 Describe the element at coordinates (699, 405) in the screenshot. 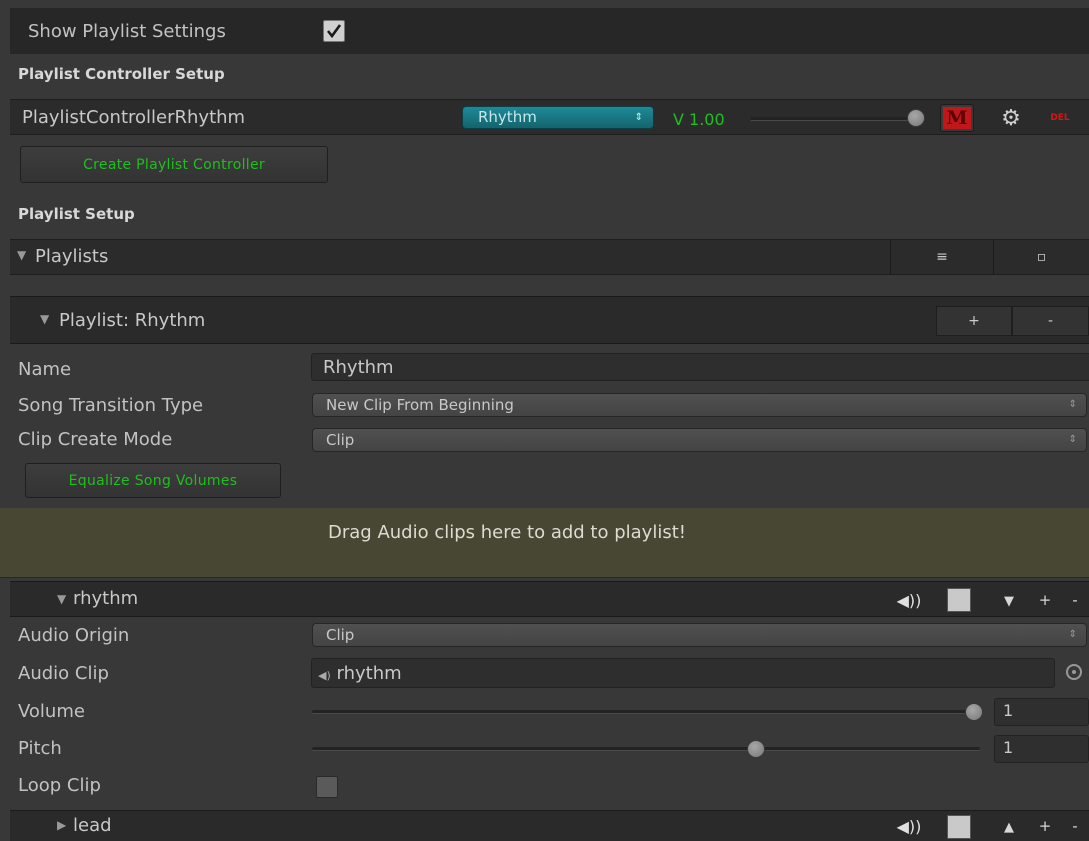

I see `transition-type-dropdown: New Clip From Beginning ⇕` at that location.